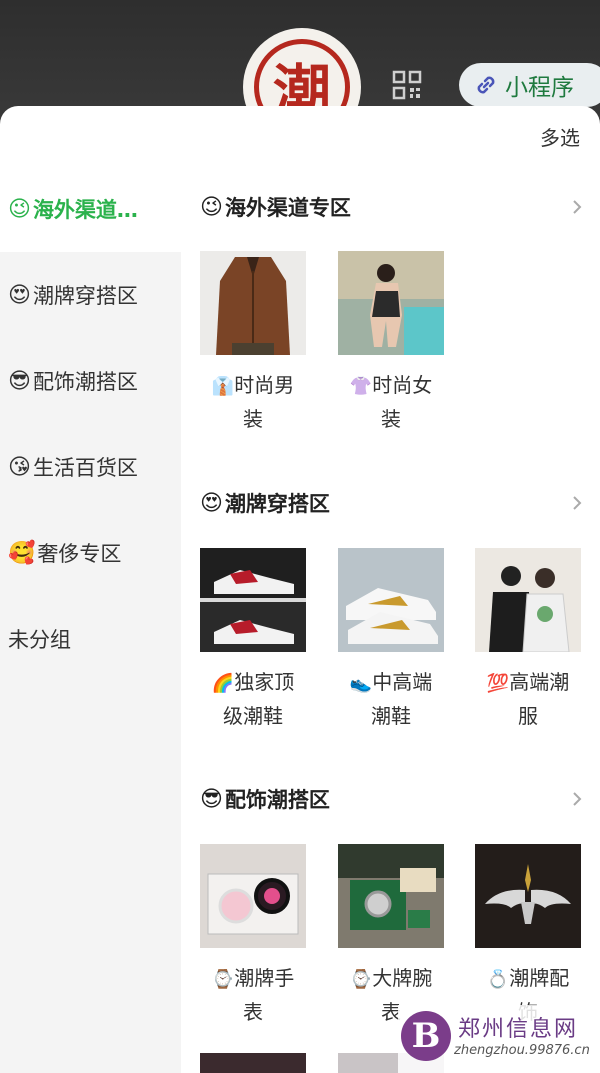 Image resolution: width=600 pixels, height=1073 pixels. Describe the element at coordinates (402, 682) in the screenshot. I see `label-line: 中高端` at that location.